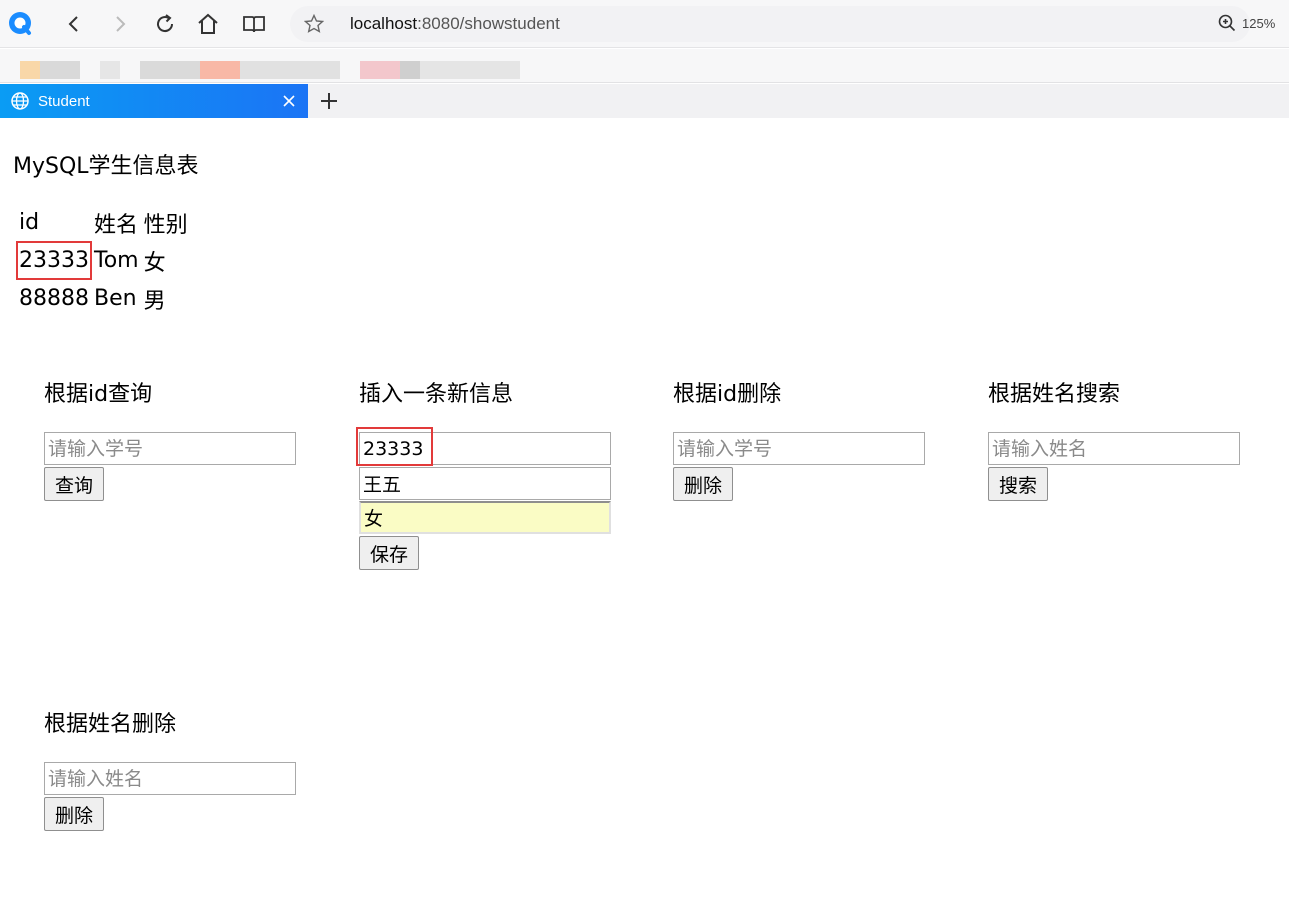 This screenshot has width=1289, height=902. Describe the element at coordinates (54, 260) in the screenshot. I see `table-cell-id: 23333` at that location.